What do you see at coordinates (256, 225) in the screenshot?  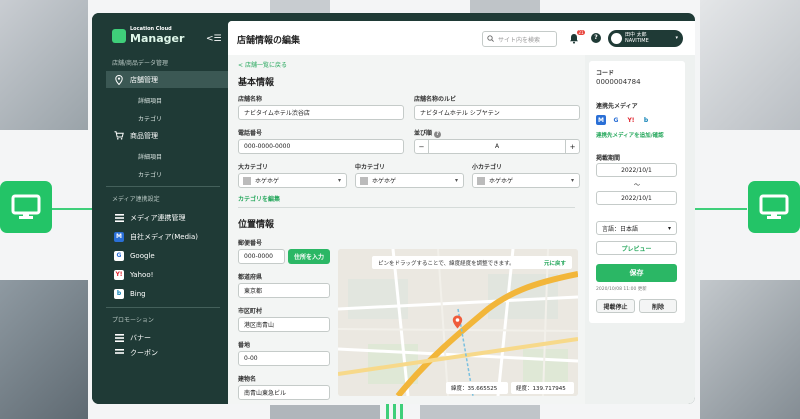 I see `location-heading: 位置情報` at bounding box center [256, 225].